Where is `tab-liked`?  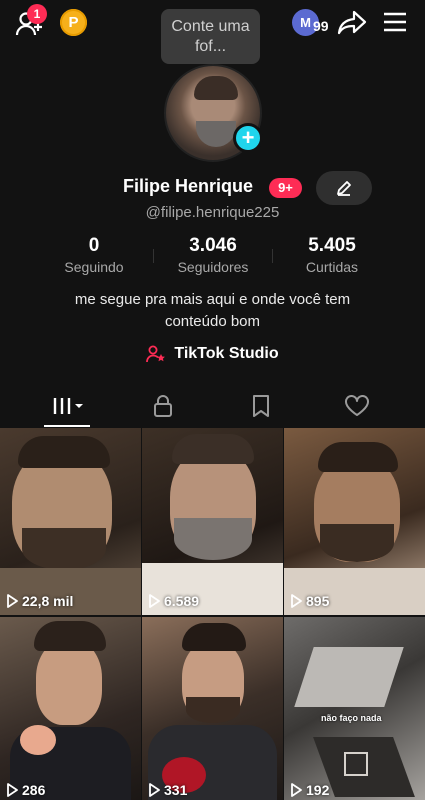
tab-liked is located at coordinates (357, 406).